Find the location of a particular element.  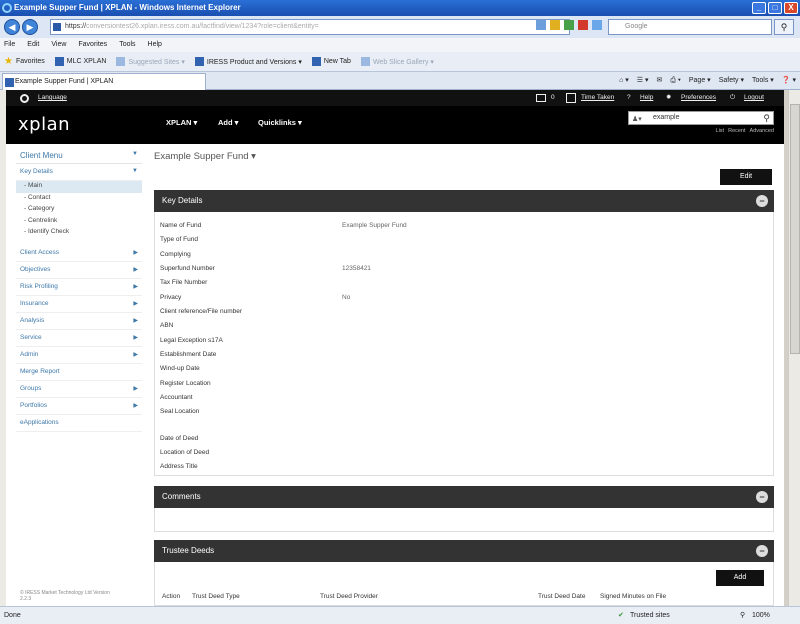

comments-header: Comments − is located at coordinates (464, 497).